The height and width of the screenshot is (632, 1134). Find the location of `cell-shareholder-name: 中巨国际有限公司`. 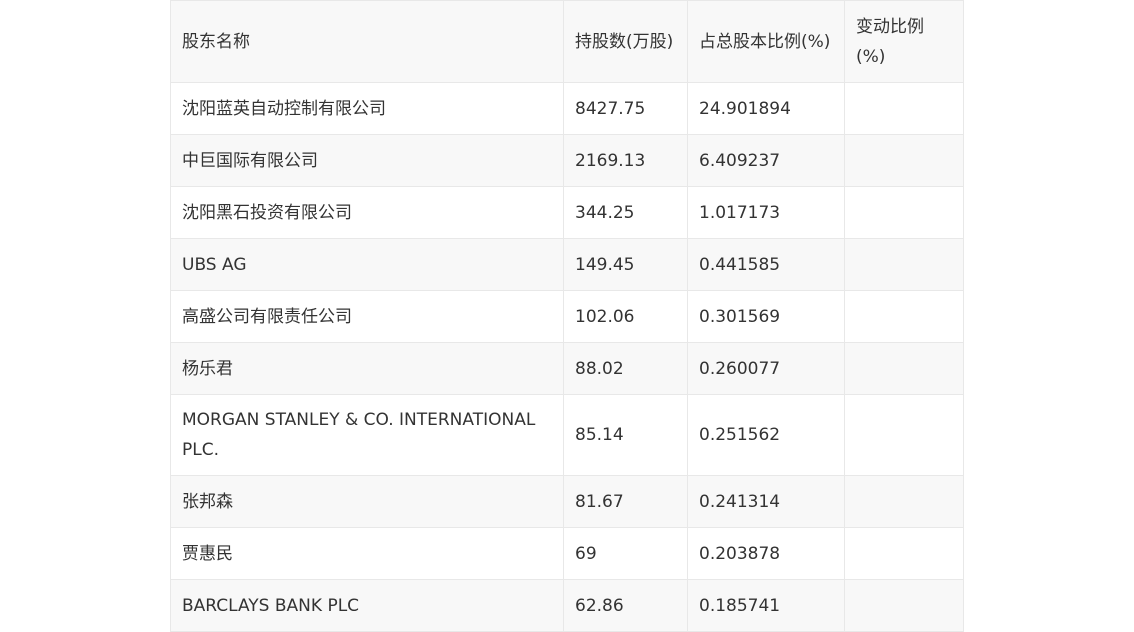

cell-shareholder-name: 中巨国际有限公司 is located at coordinates (367, 160).